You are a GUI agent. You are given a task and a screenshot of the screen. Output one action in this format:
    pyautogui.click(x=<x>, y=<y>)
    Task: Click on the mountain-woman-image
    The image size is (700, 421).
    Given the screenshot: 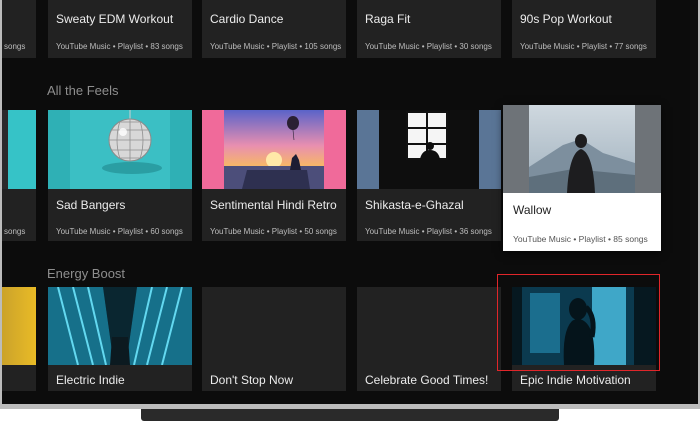 What is the action you would take?
    pyautogui.click(x=582, y=149)
    